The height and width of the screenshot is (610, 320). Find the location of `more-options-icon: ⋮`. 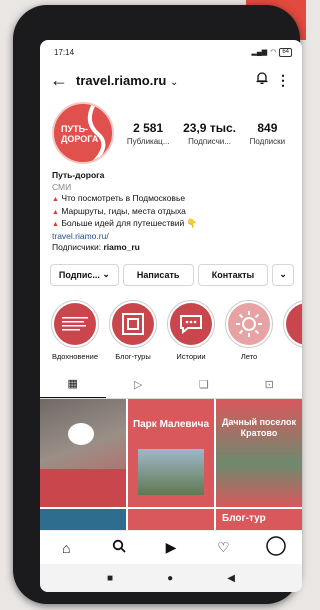

more-options-icon: ⋮ is located at coordinates (283, 80).